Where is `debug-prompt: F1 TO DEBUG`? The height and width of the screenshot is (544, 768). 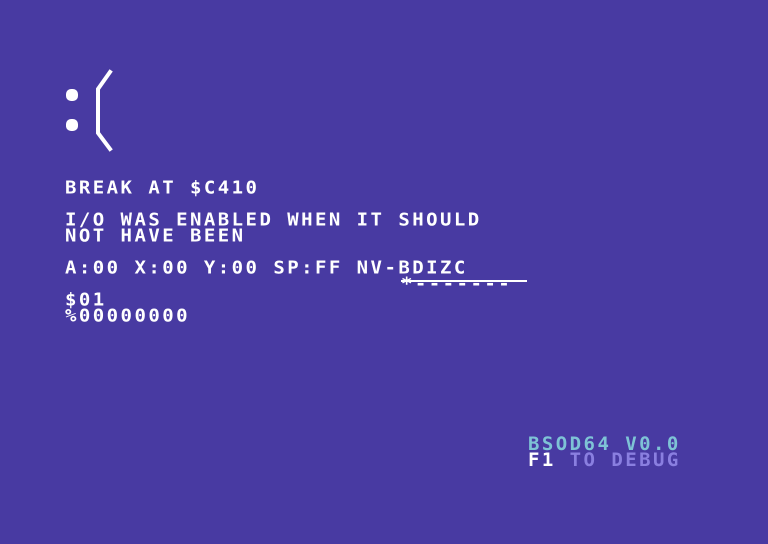
debug-prompt: F1 TO DEBUG is located at coordinates (604, 460).